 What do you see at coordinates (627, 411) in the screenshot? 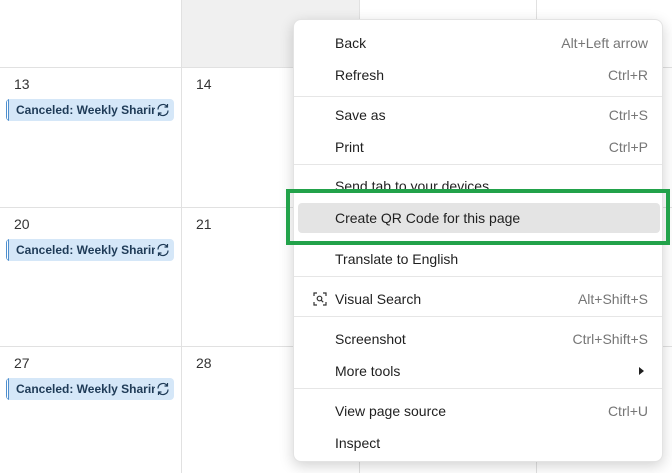
I see `menu-item-shortcut: Ctrl+U` at bounding box center [627, 411].